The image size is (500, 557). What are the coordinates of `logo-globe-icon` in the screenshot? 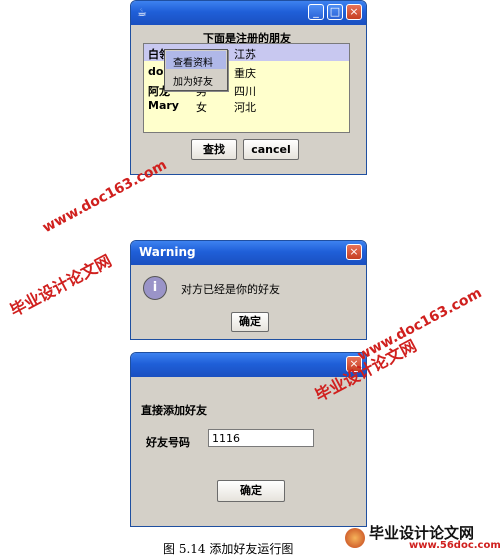 It's located at (355, 538).